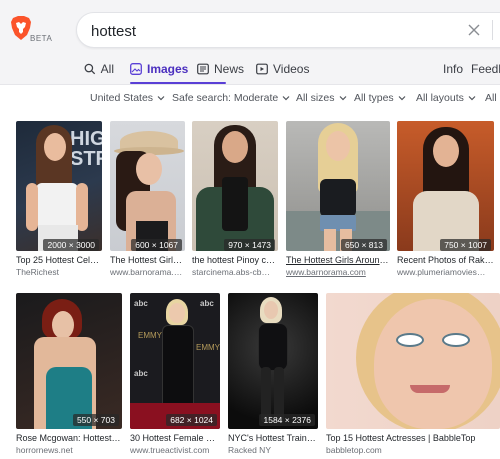 This screenshot has width=500, height=459. I want to click on result-source: www.trueactivist.com, so click(175, 450).